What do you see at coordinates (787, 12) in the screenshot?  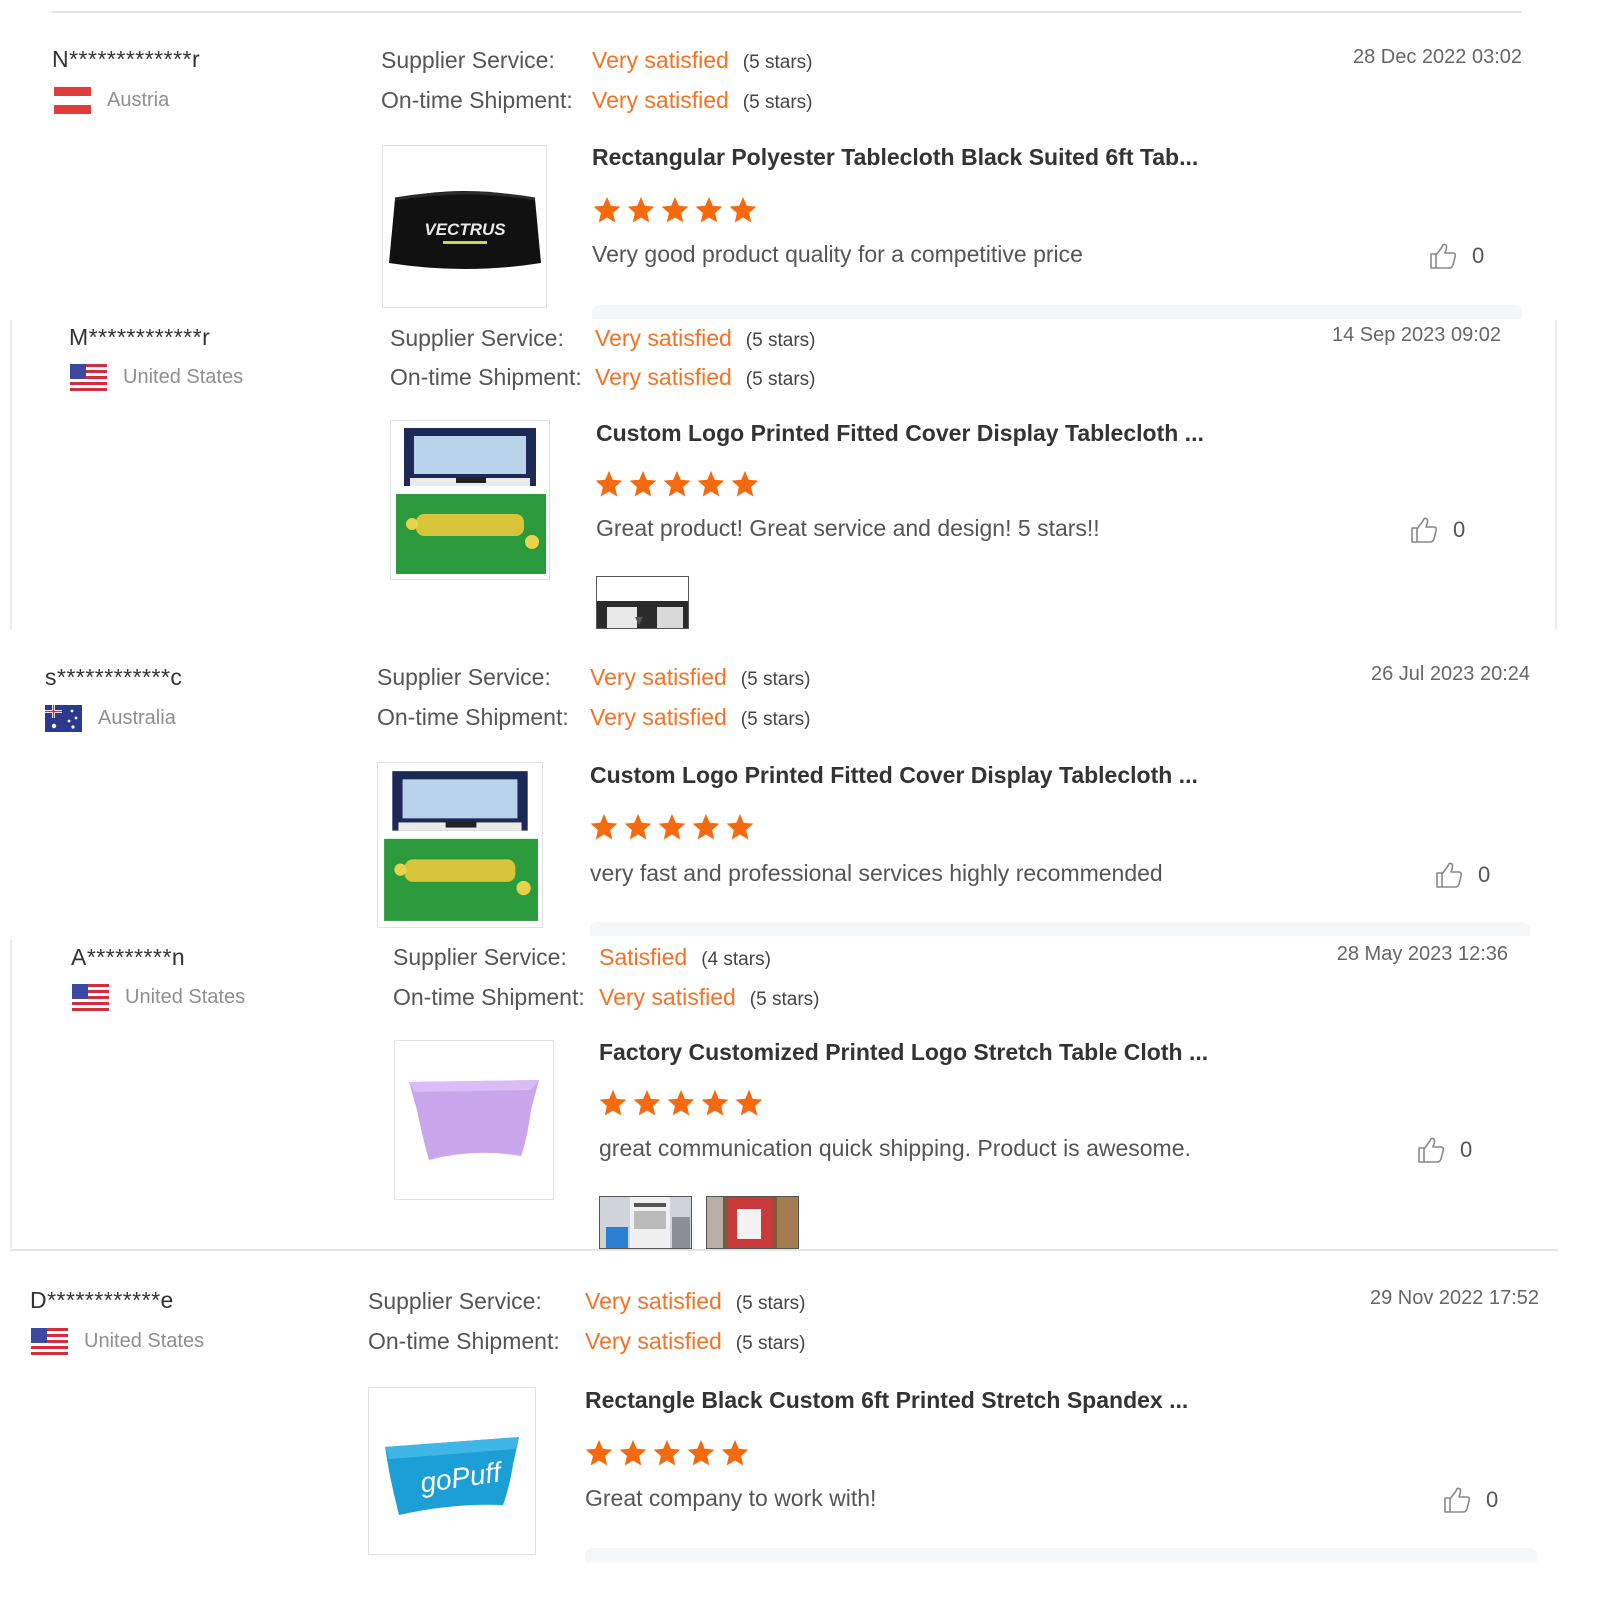 I see `top-divider` at bounding box center [787, 12].